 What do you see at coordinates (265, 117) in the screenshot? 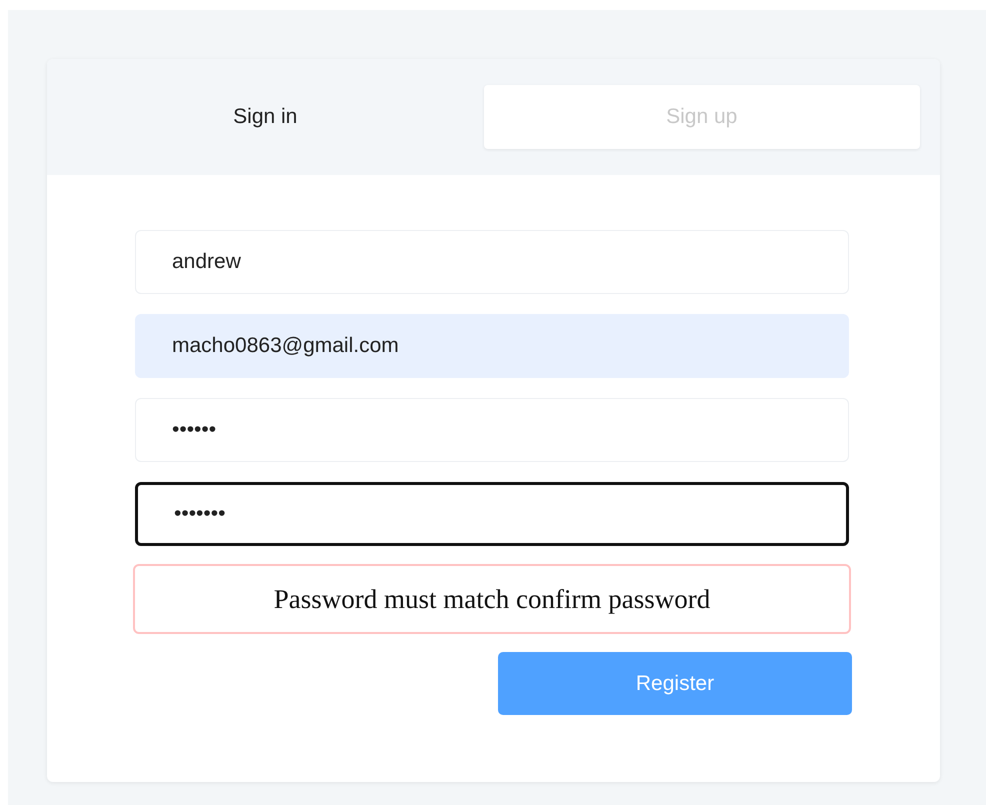
I see `tab: Sign in` at bounding box center [265, 117].